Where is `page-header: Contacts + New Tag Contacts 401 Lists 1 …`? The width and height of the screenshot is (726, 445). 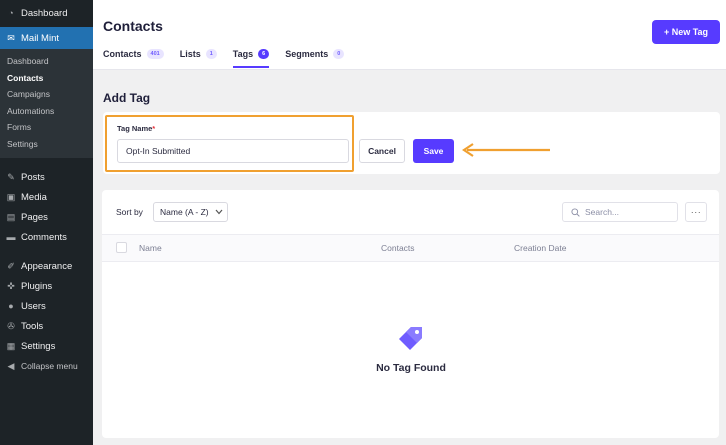 page-header: Contacts + New Tag Contacts 401 Lists 1 … is located at coordinates (409, 35).